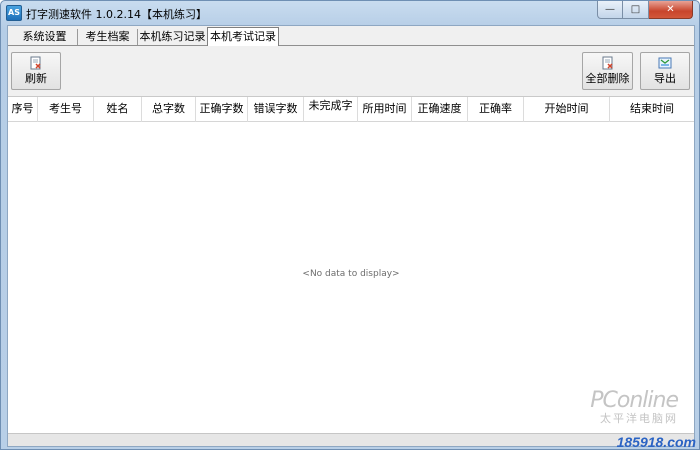 Image resolution: width=700 pixels, height=450 pixels. What do you see at coordinates (567, 109) in the screenshot?
I see `column-header: 开始时间` at bounding box center [567, 109].